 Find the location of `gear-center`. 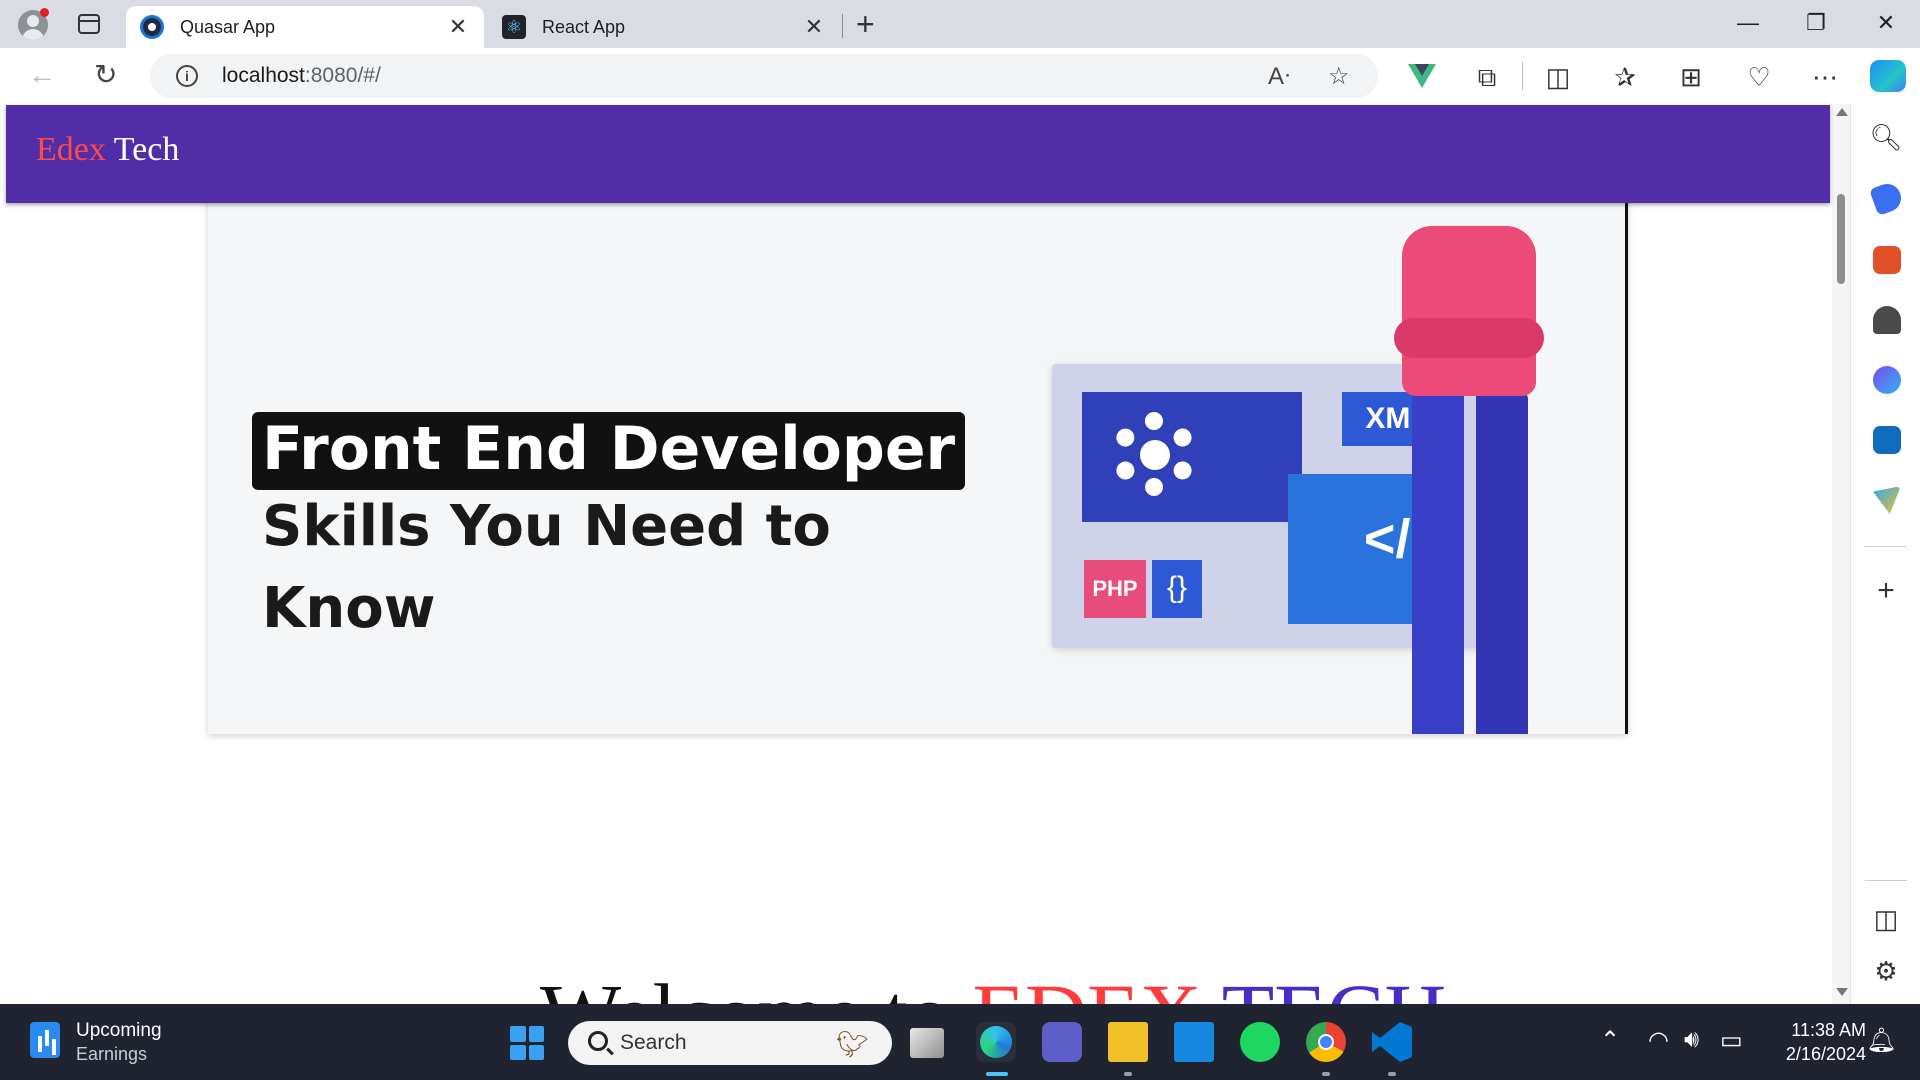

gear-center is located at coordinates (1155, 455).